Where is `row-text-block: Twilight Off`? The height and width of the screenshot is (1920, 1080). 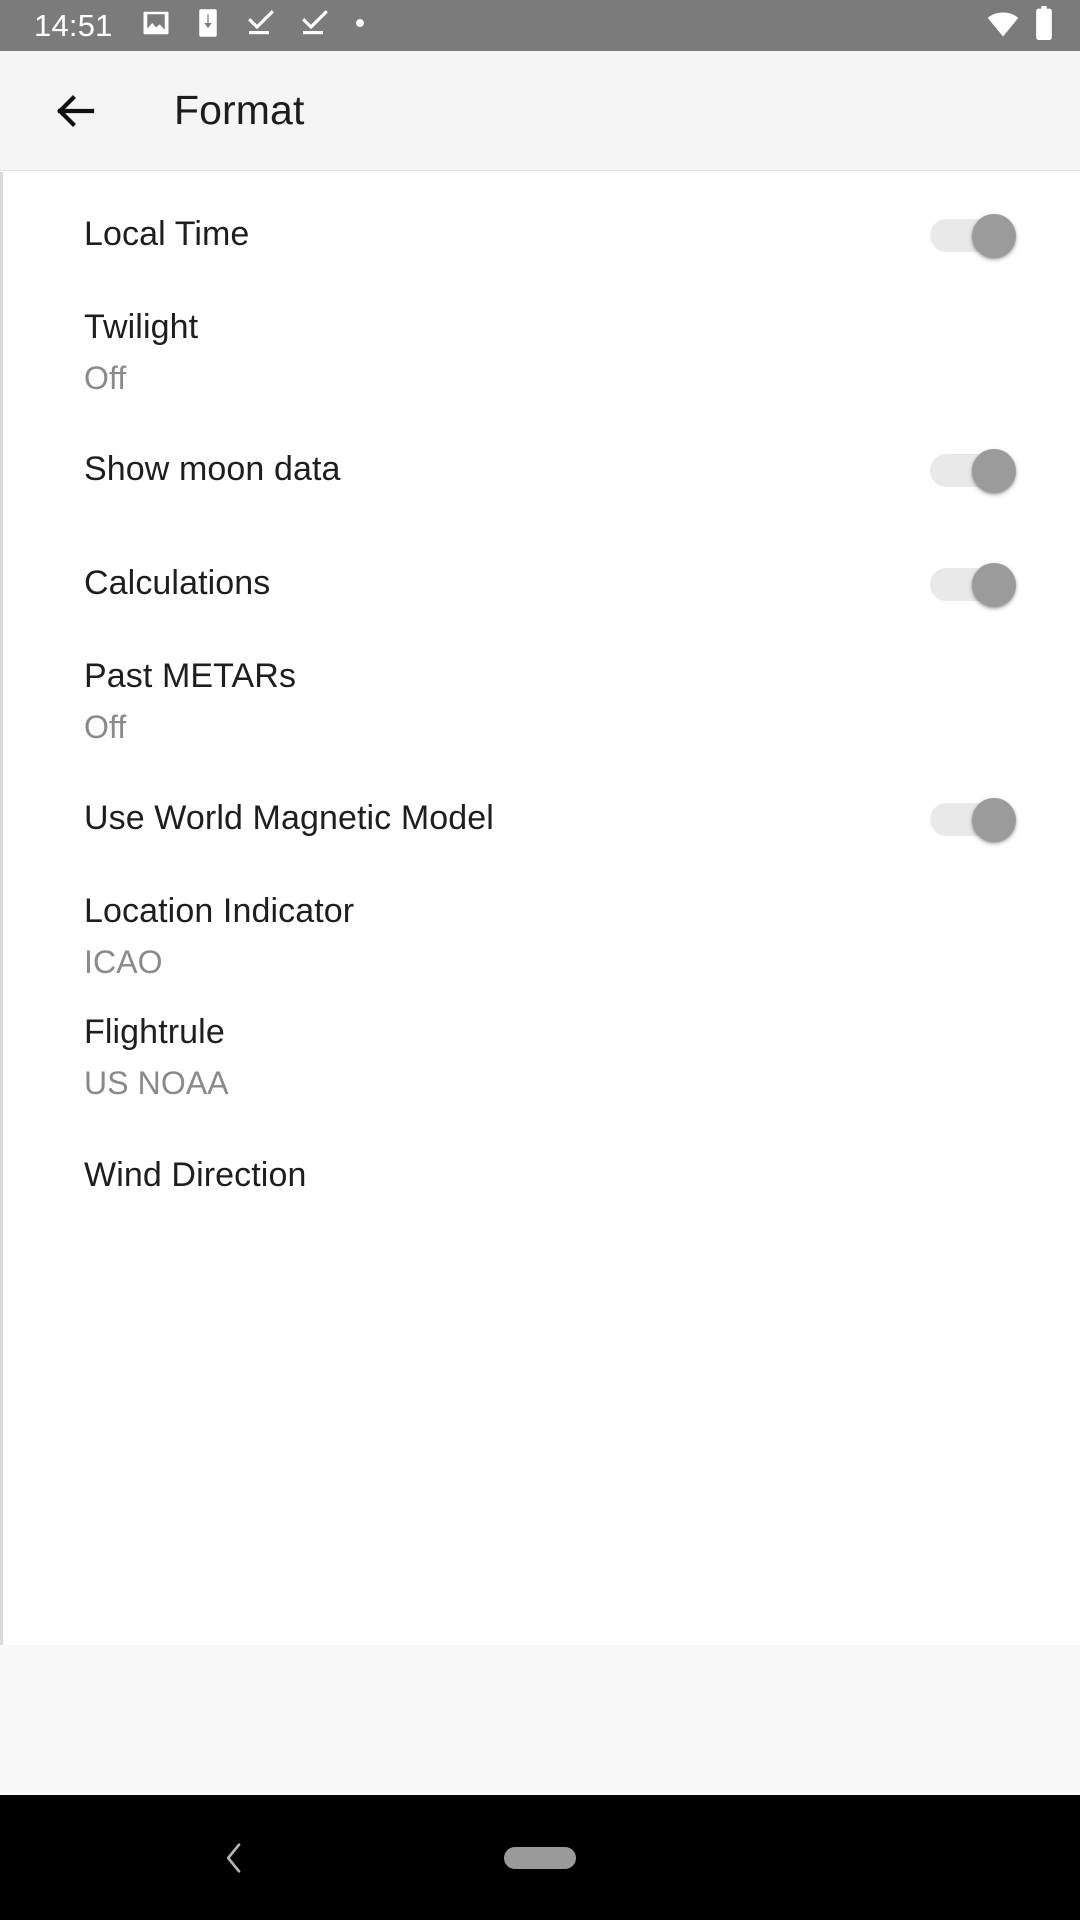
row-text-block: Twilight Off is located at coordinates (553, 352).